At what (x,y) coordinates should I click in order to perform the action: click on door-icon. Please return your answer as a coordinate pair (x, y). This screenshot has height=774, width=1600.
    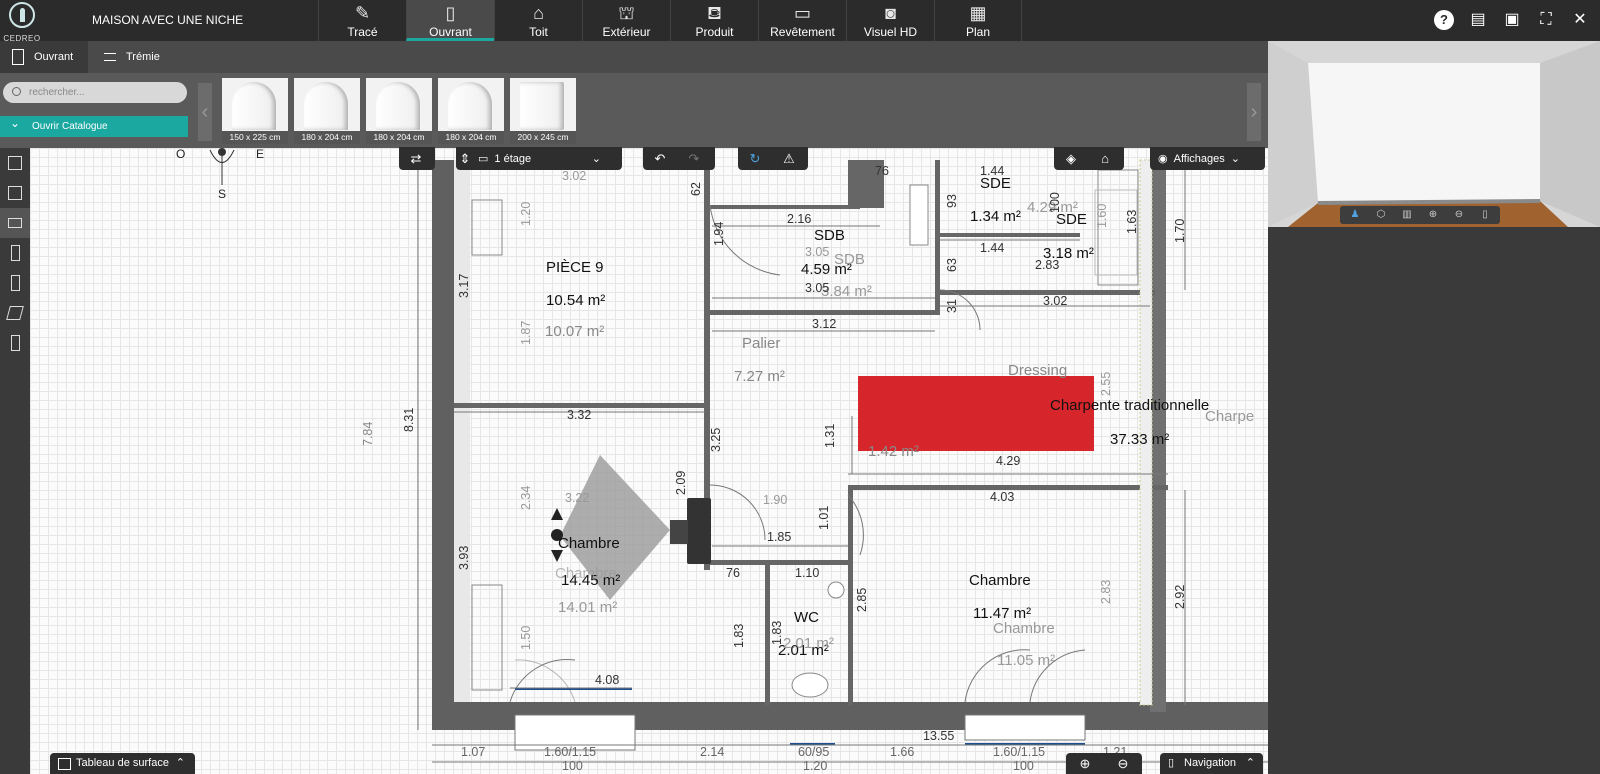
    Looking at the image, I should click on (15, 253).